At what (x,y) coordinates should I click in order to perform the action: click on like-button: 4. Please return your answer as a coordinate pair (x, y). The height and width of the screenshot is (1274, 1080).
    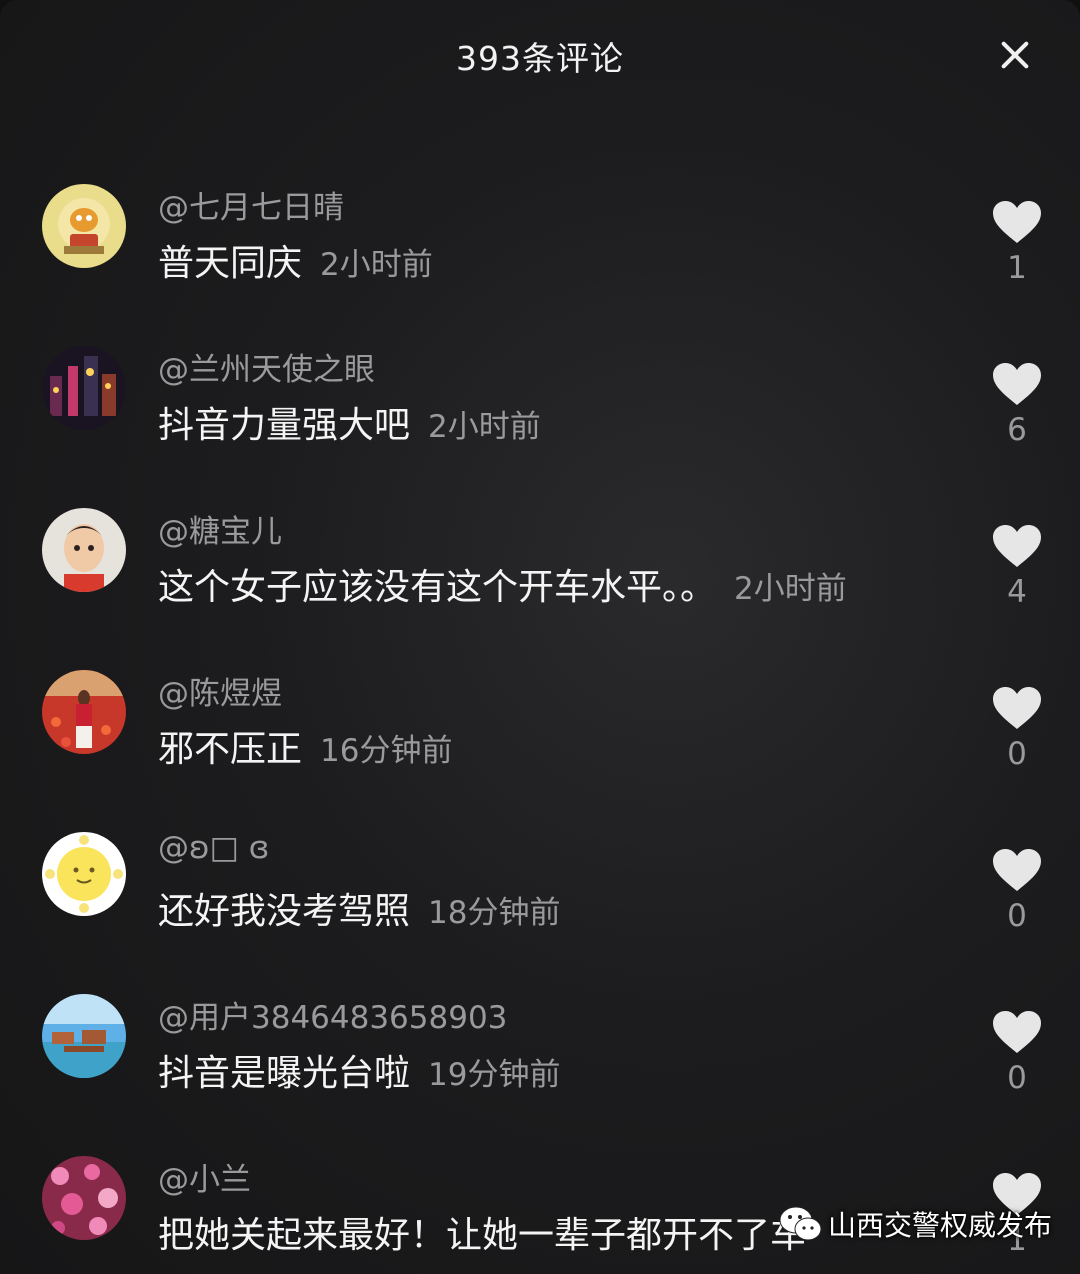
    Looking at the image, I should click on (1017, 567).